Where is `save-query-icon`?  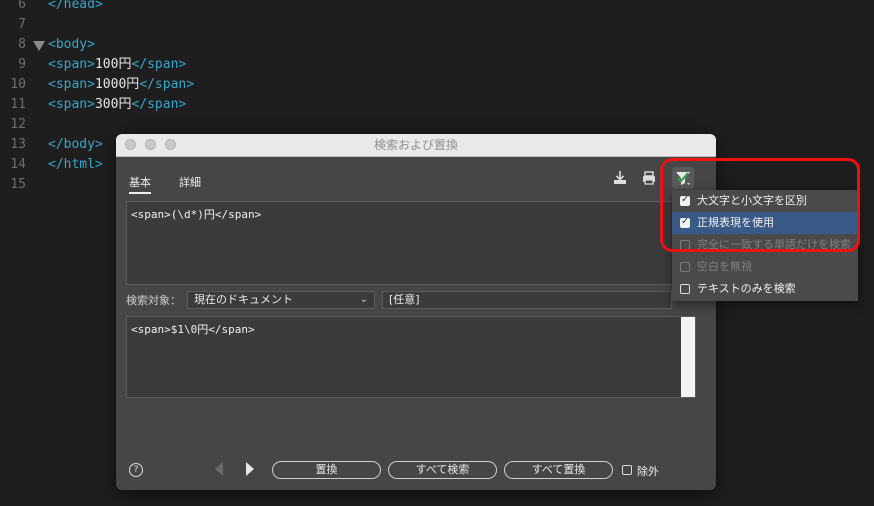
save-query-icon is located at coordinates (620, 179).